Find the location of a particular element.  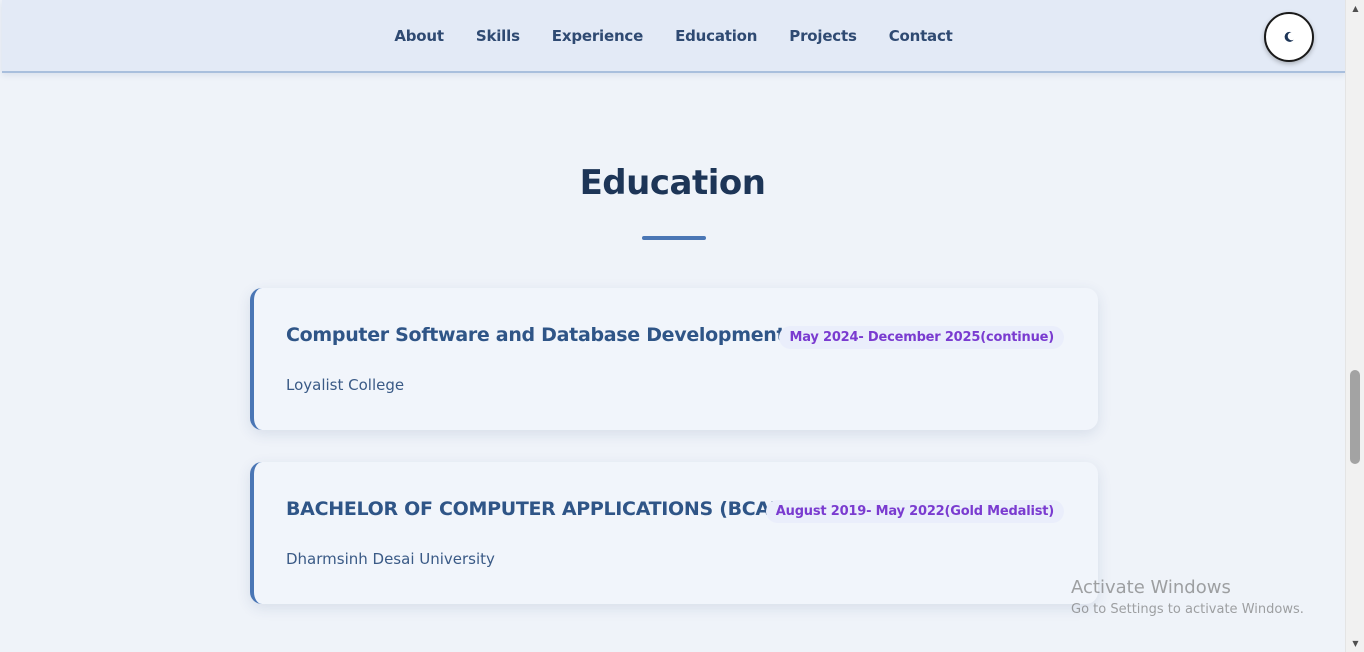

nav-link-education: Education is located at coordinates (716, 36).